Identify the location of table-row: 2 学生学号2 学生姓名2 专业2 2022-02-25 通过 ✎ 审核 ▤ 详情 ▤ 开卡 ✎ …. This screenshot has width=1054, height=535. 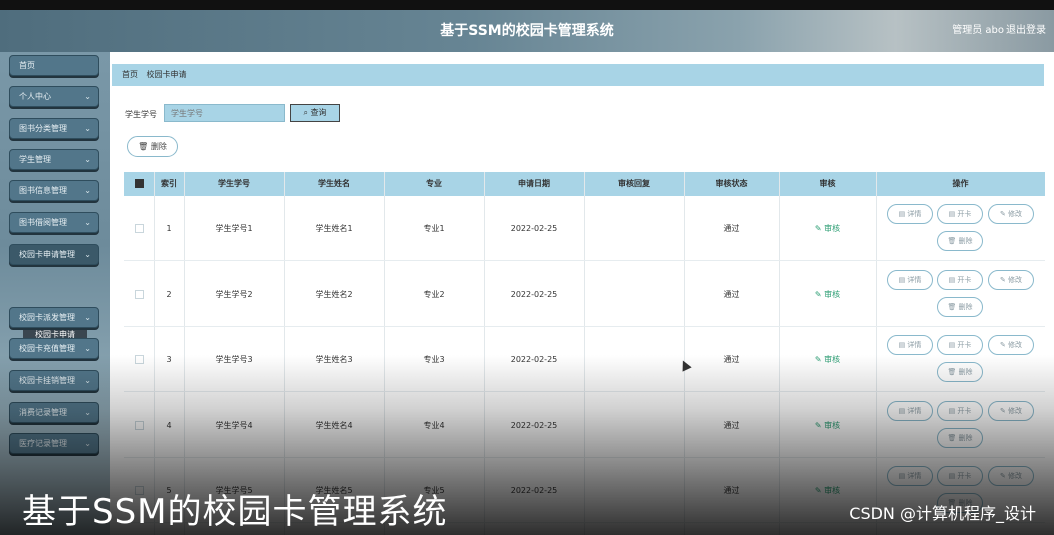
(584, 294).